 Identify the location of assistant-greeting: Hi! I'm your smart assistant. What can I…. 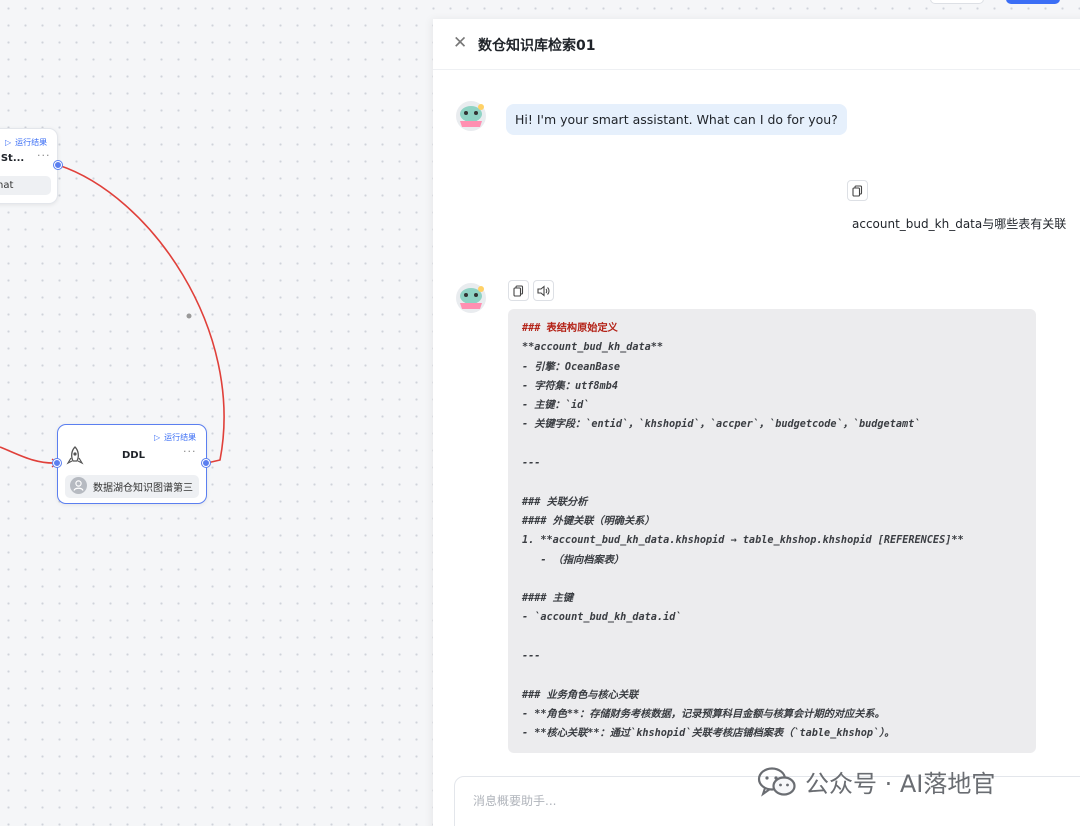
(676, 119).